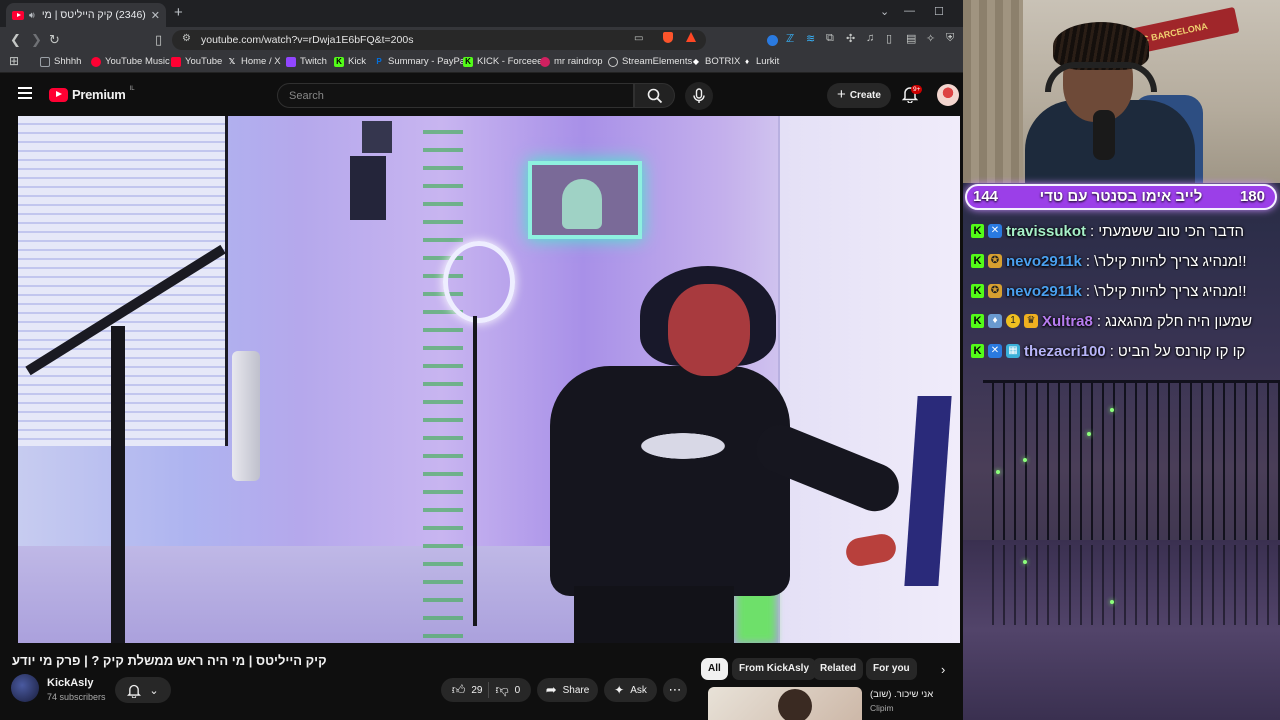  Describe the element at coordinates (670, 481) in the screenshot. I see `video-scene-person-body` at that location.